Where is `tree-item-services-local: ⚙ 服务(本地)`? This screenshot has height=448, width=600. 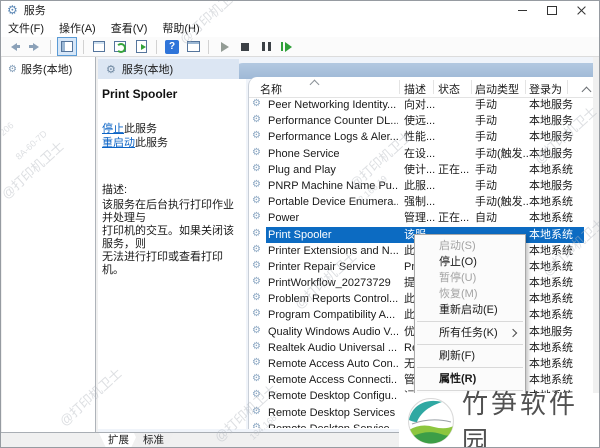 tree-item-services-local: ⚙ 服务(本地) is located at coordinates (48, 67).